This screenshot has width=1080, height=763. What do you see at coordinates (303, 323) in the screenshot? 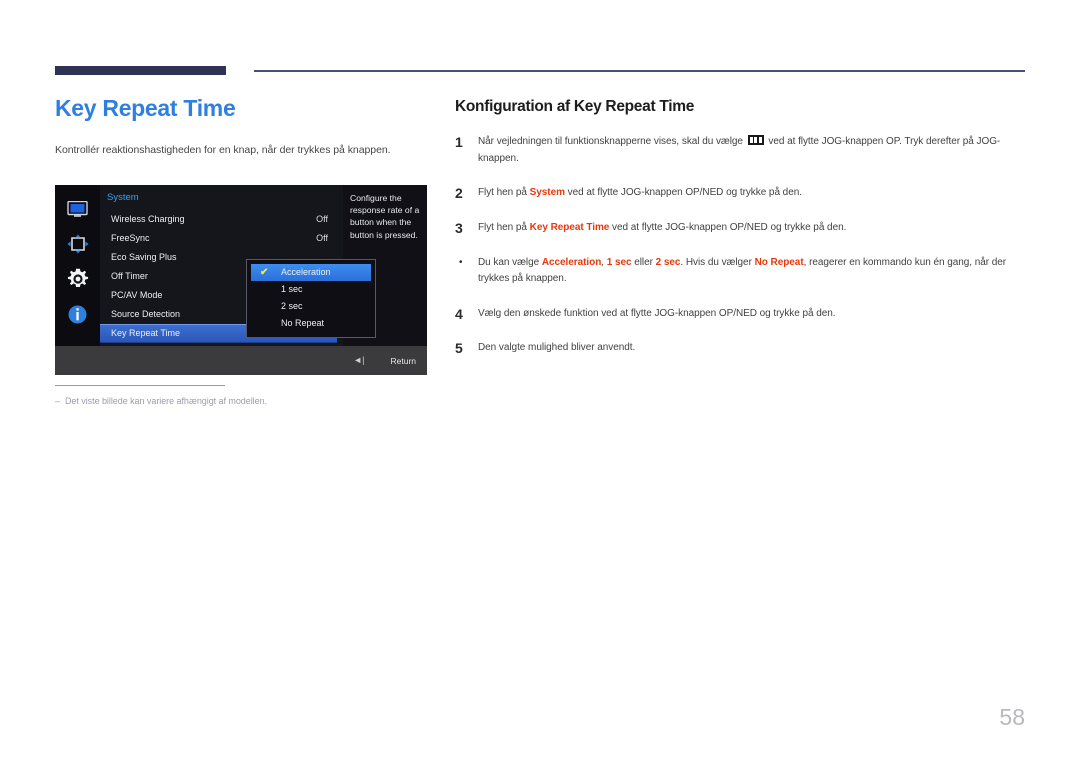
I see `osd-option-label: No Repeat` at bounding box center [303, 323].